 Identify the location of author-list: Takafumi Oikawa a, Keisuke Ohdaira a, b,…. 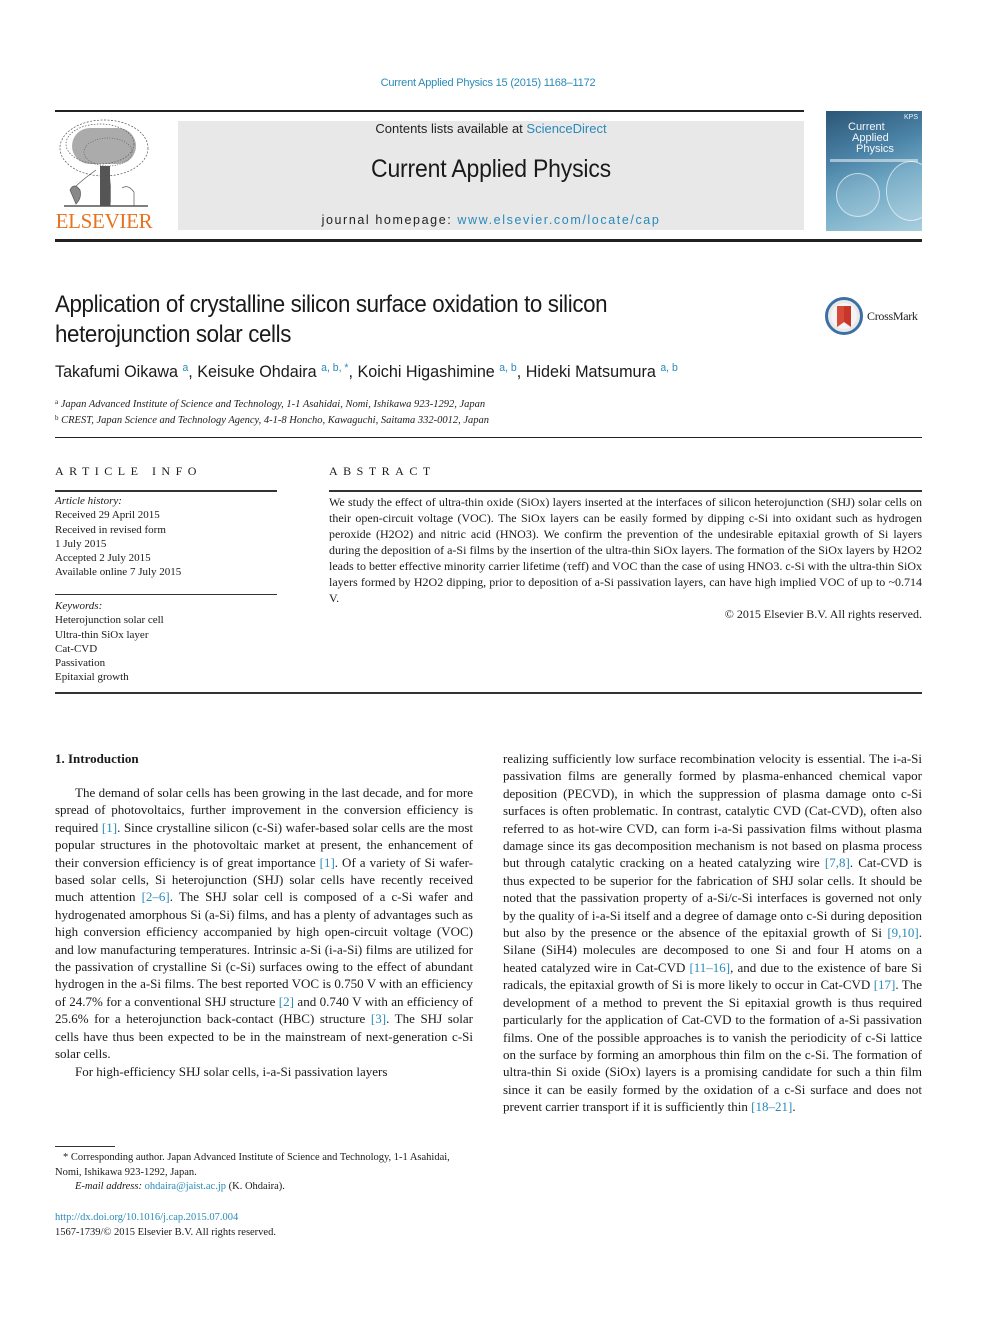
(463, 372).